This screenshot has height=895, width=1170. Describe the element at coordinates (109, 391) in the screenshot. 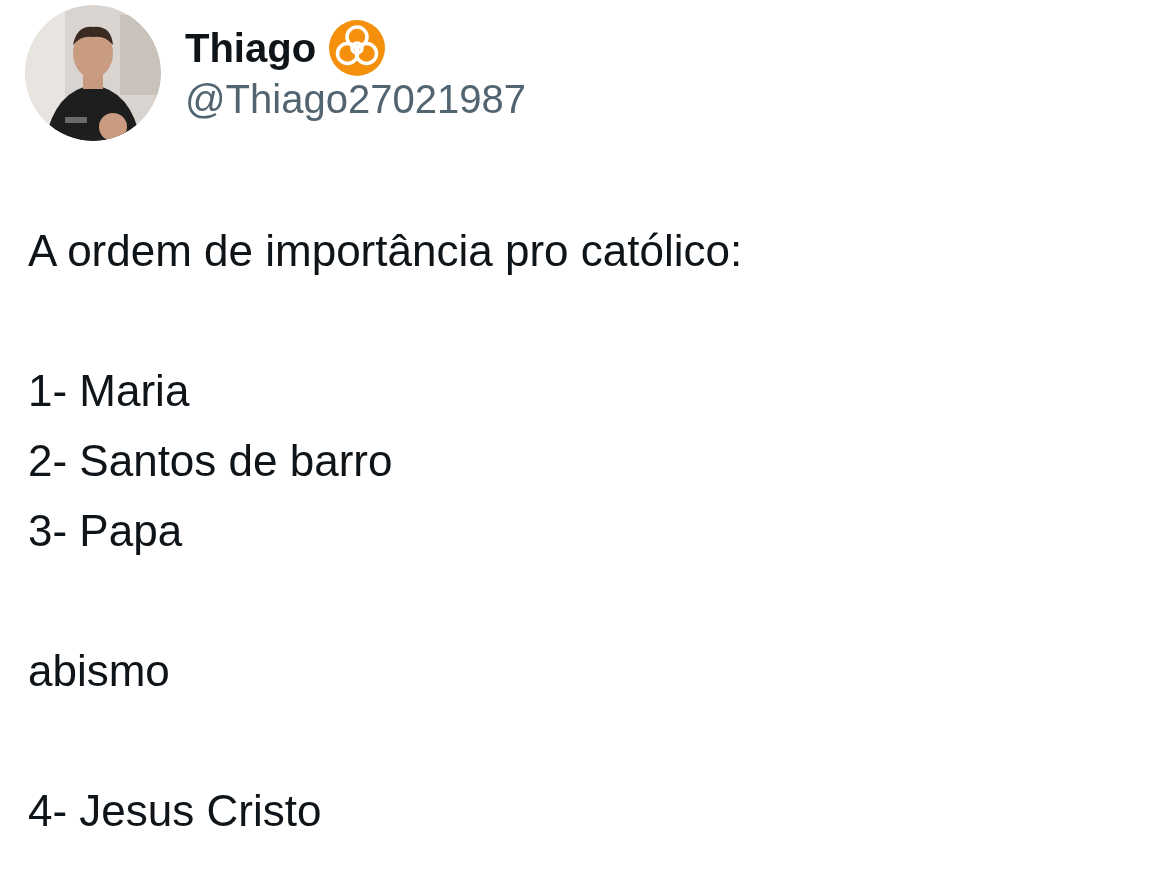

I see `post-text-line: 1- Maria` at that location.